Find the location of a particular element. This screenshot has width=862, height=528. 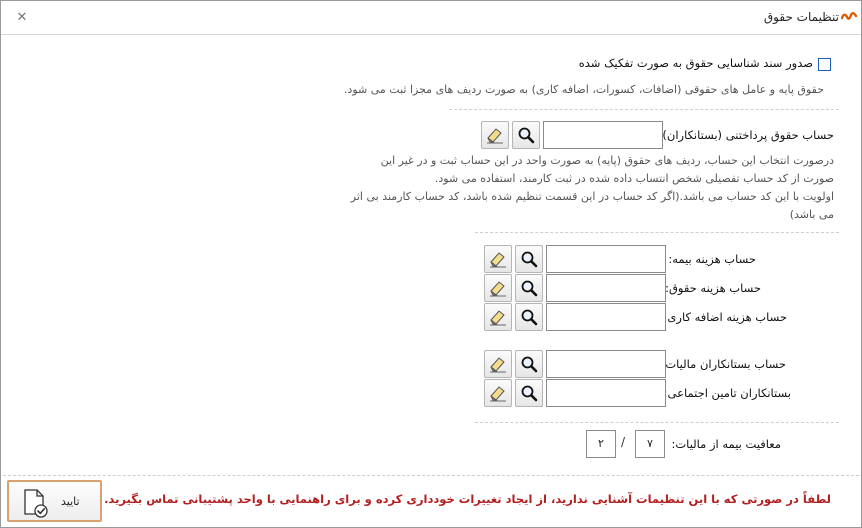

title-bar: ✕ تنظیمات حقوق is located at coordinates (431, 18).